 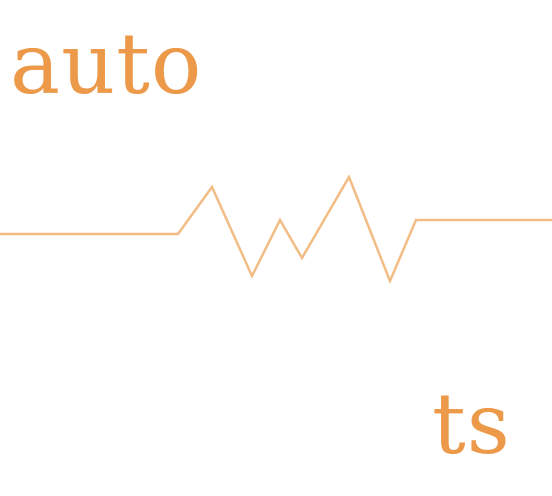 I want to click on word-auto: auto, so click(x=106, y=64).